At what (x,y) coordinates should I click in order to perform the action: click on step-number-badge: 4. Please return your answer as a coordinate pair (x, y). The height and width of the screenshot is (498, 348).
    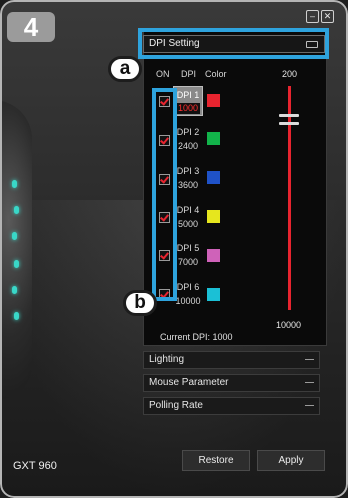
    Looking at the image, I should click on (31, 27).